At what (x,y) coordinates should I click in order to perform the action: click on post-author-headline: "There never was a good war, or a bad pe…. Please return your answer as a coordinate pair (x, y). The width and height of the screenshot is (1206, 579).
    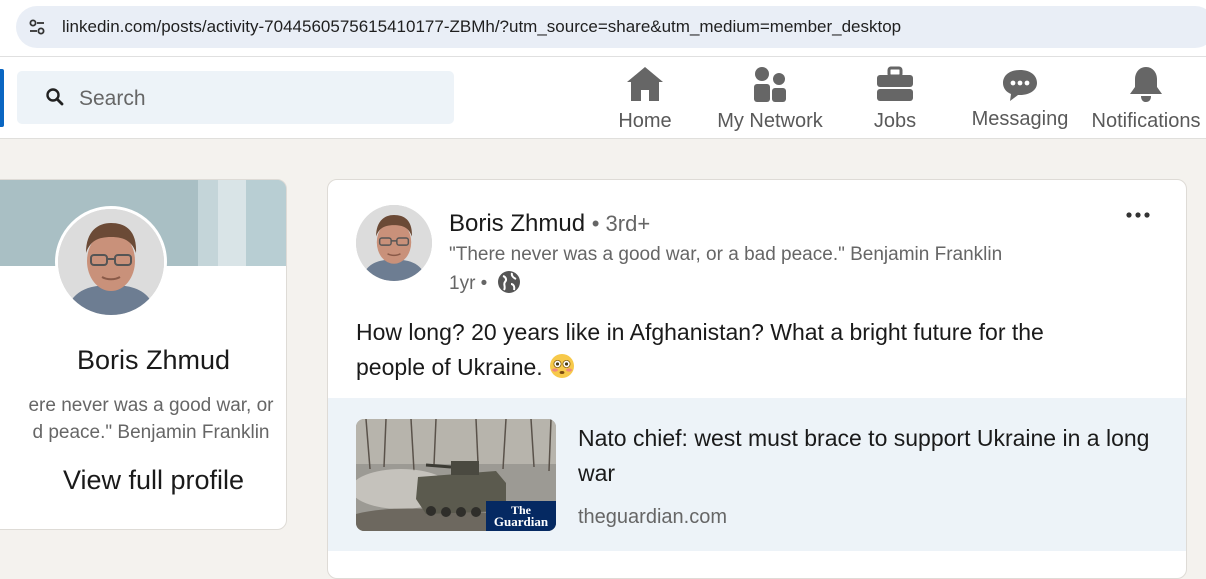
    Looking at the image, I should click on (726, 254).